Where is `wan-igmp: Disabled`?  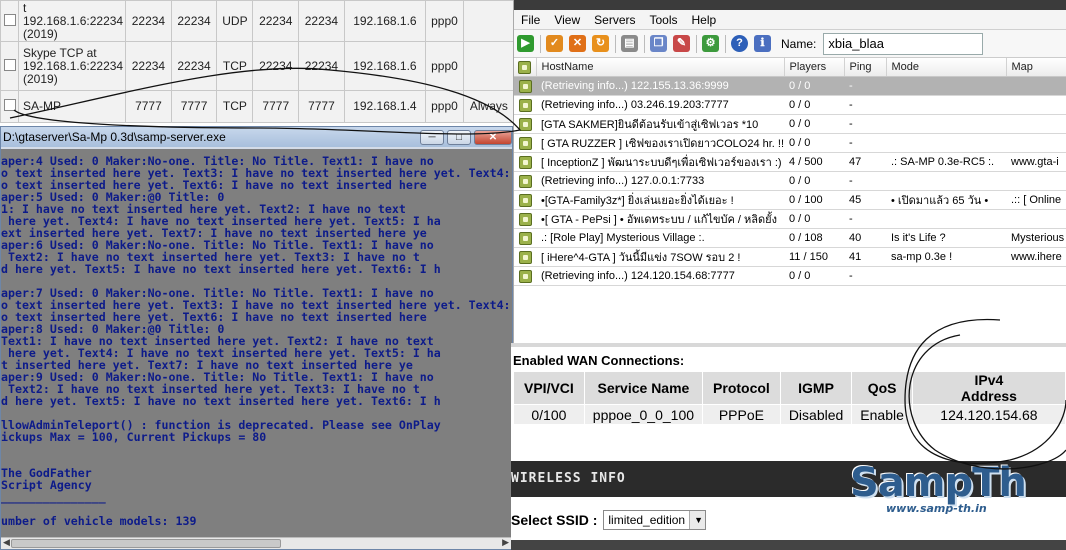 wan-igmp: Disabled is located at coordinates (816, 414).